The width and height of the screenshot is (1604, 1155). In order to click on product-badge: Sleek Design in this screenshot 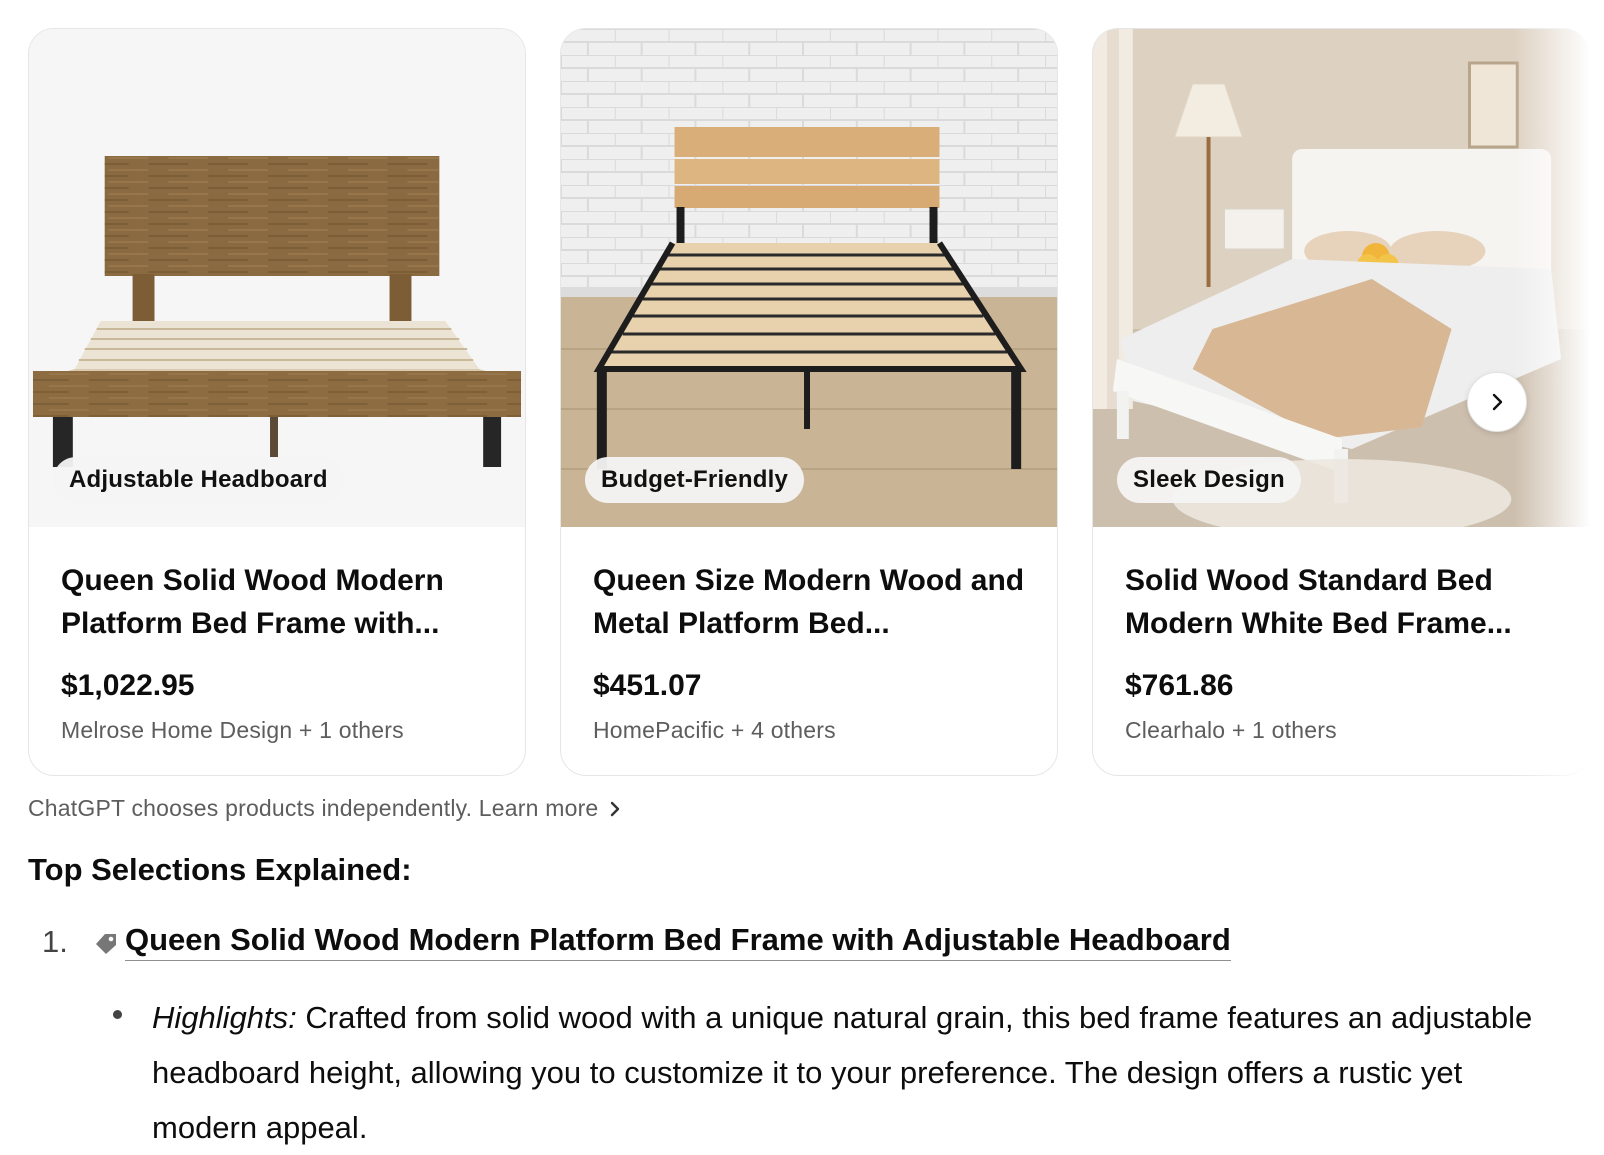, I will do `click(1209, 480)`.